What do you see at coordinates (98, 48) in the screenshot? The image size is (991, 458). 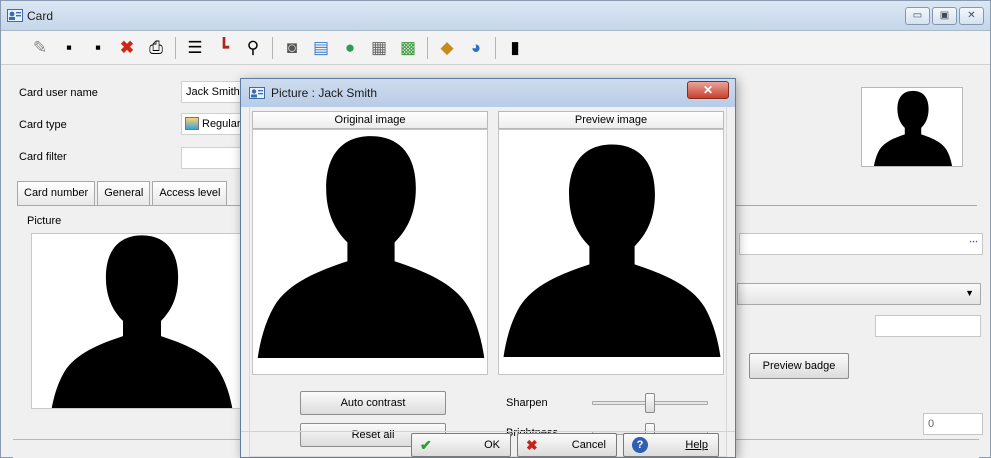 I see `save-as-icon: ▪` at bounding box center [98, 48].